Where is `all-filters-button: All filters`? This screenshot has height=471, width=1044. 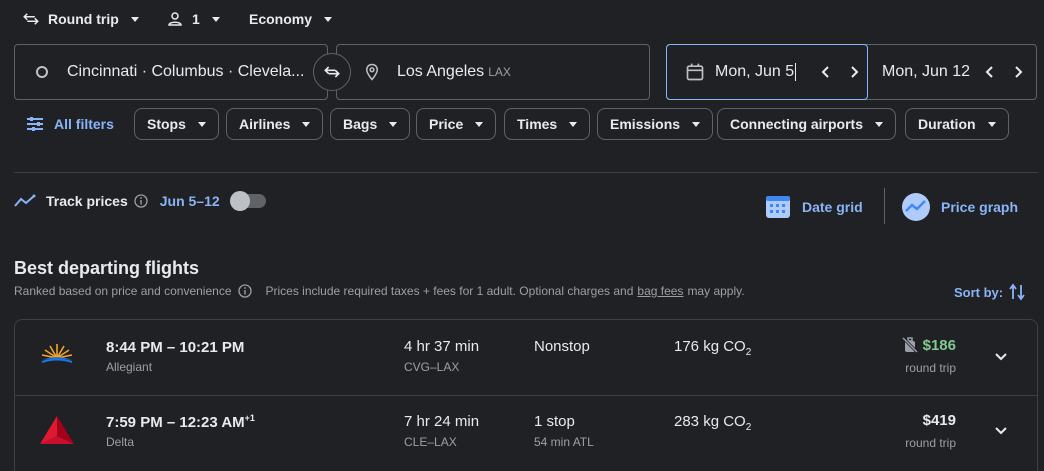 all-filters-button: All filters is located at coordinates (70, 124).